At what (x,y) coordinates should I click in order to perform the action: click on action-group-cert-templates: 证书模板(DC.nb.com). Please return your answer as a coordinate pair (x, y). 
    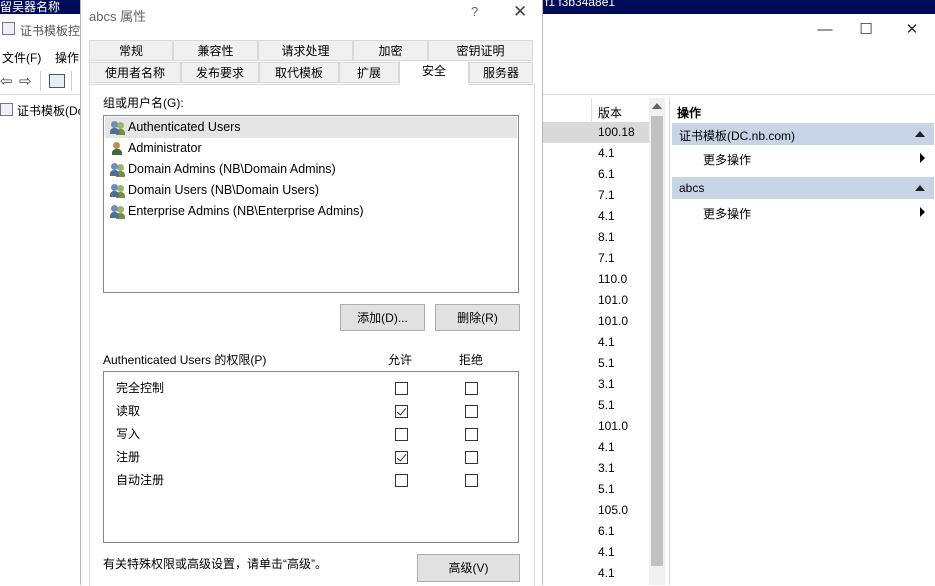
    Looking at the image, I should click on (803, 134).